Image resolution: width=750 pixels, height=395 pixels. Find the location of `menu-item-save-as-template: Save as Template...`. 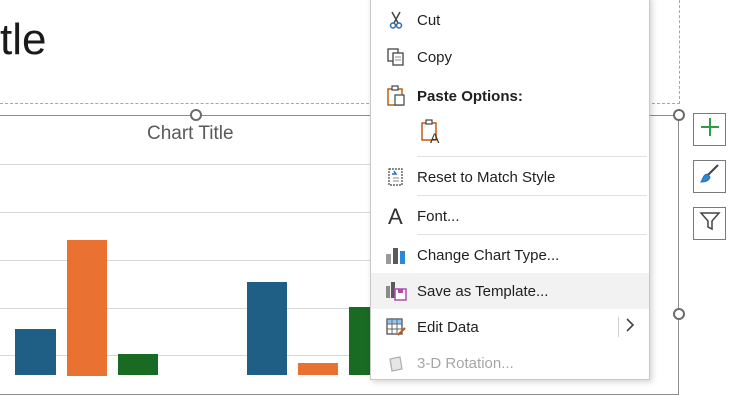

menu-item-save-as-template: Save as Template... is located at coordinates (510, 291).